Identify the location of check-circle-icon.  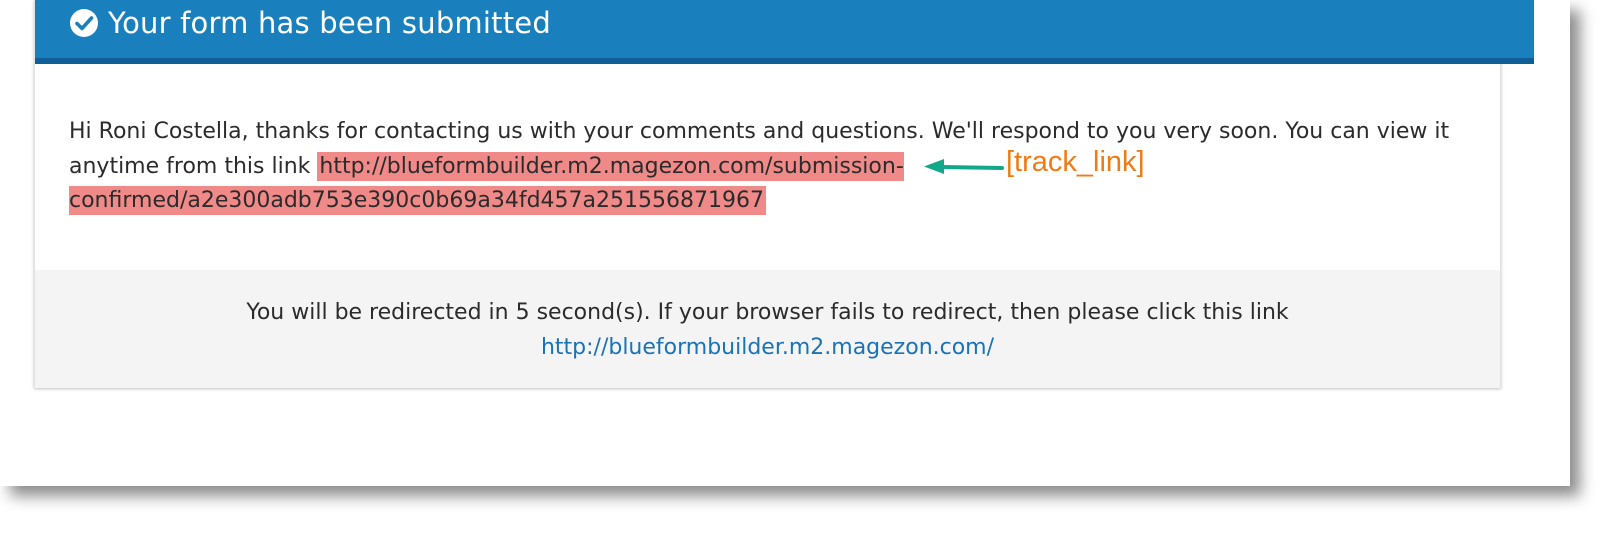
(84, 23).